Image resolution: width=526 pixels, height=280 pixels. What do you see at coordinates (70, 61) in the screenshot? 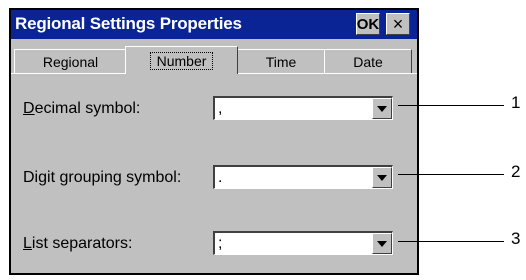
I see `tab-regional: Regional` at bounding box center [70, 61].